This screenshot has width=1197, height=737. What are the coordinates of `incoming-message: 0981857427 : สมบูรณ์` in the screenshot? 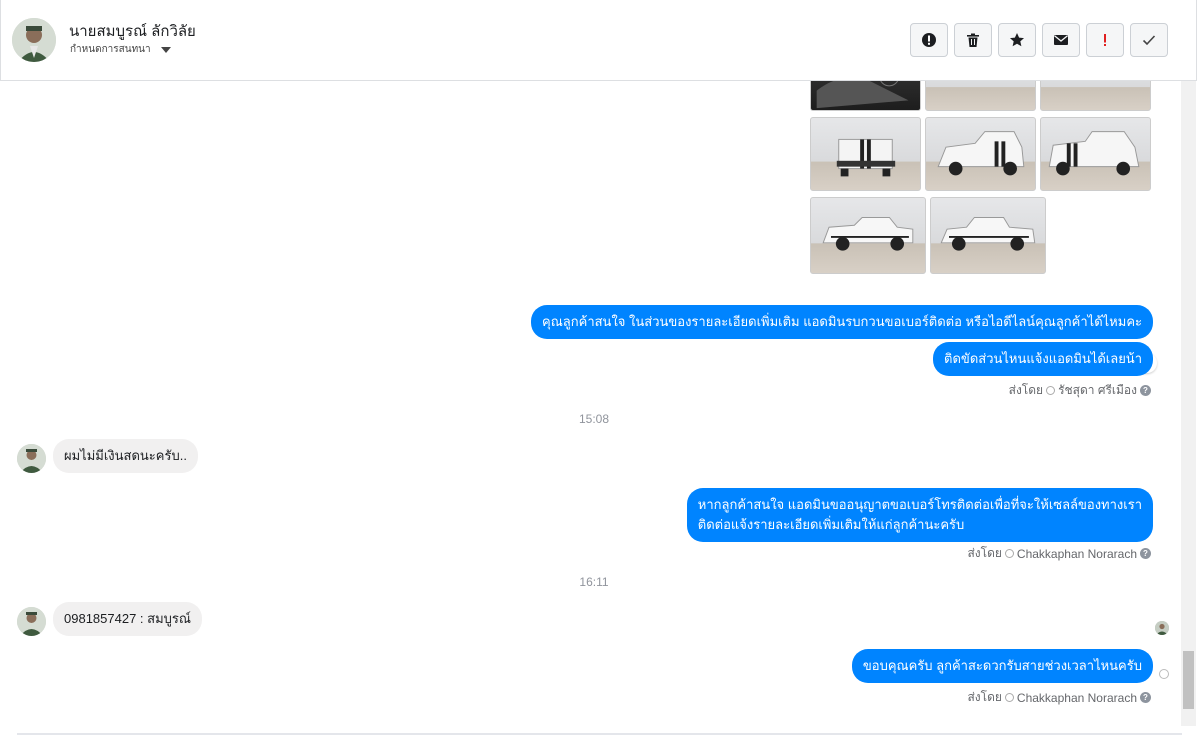 It's located at (127, 619).